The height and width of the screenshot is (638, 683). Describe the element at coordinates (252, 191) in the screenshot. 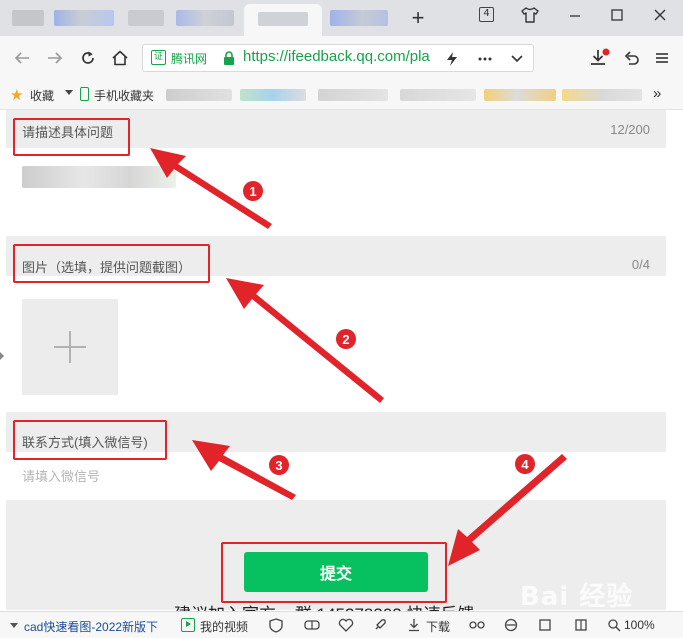

I see `annotation-marker-1-label: 1` at that location.